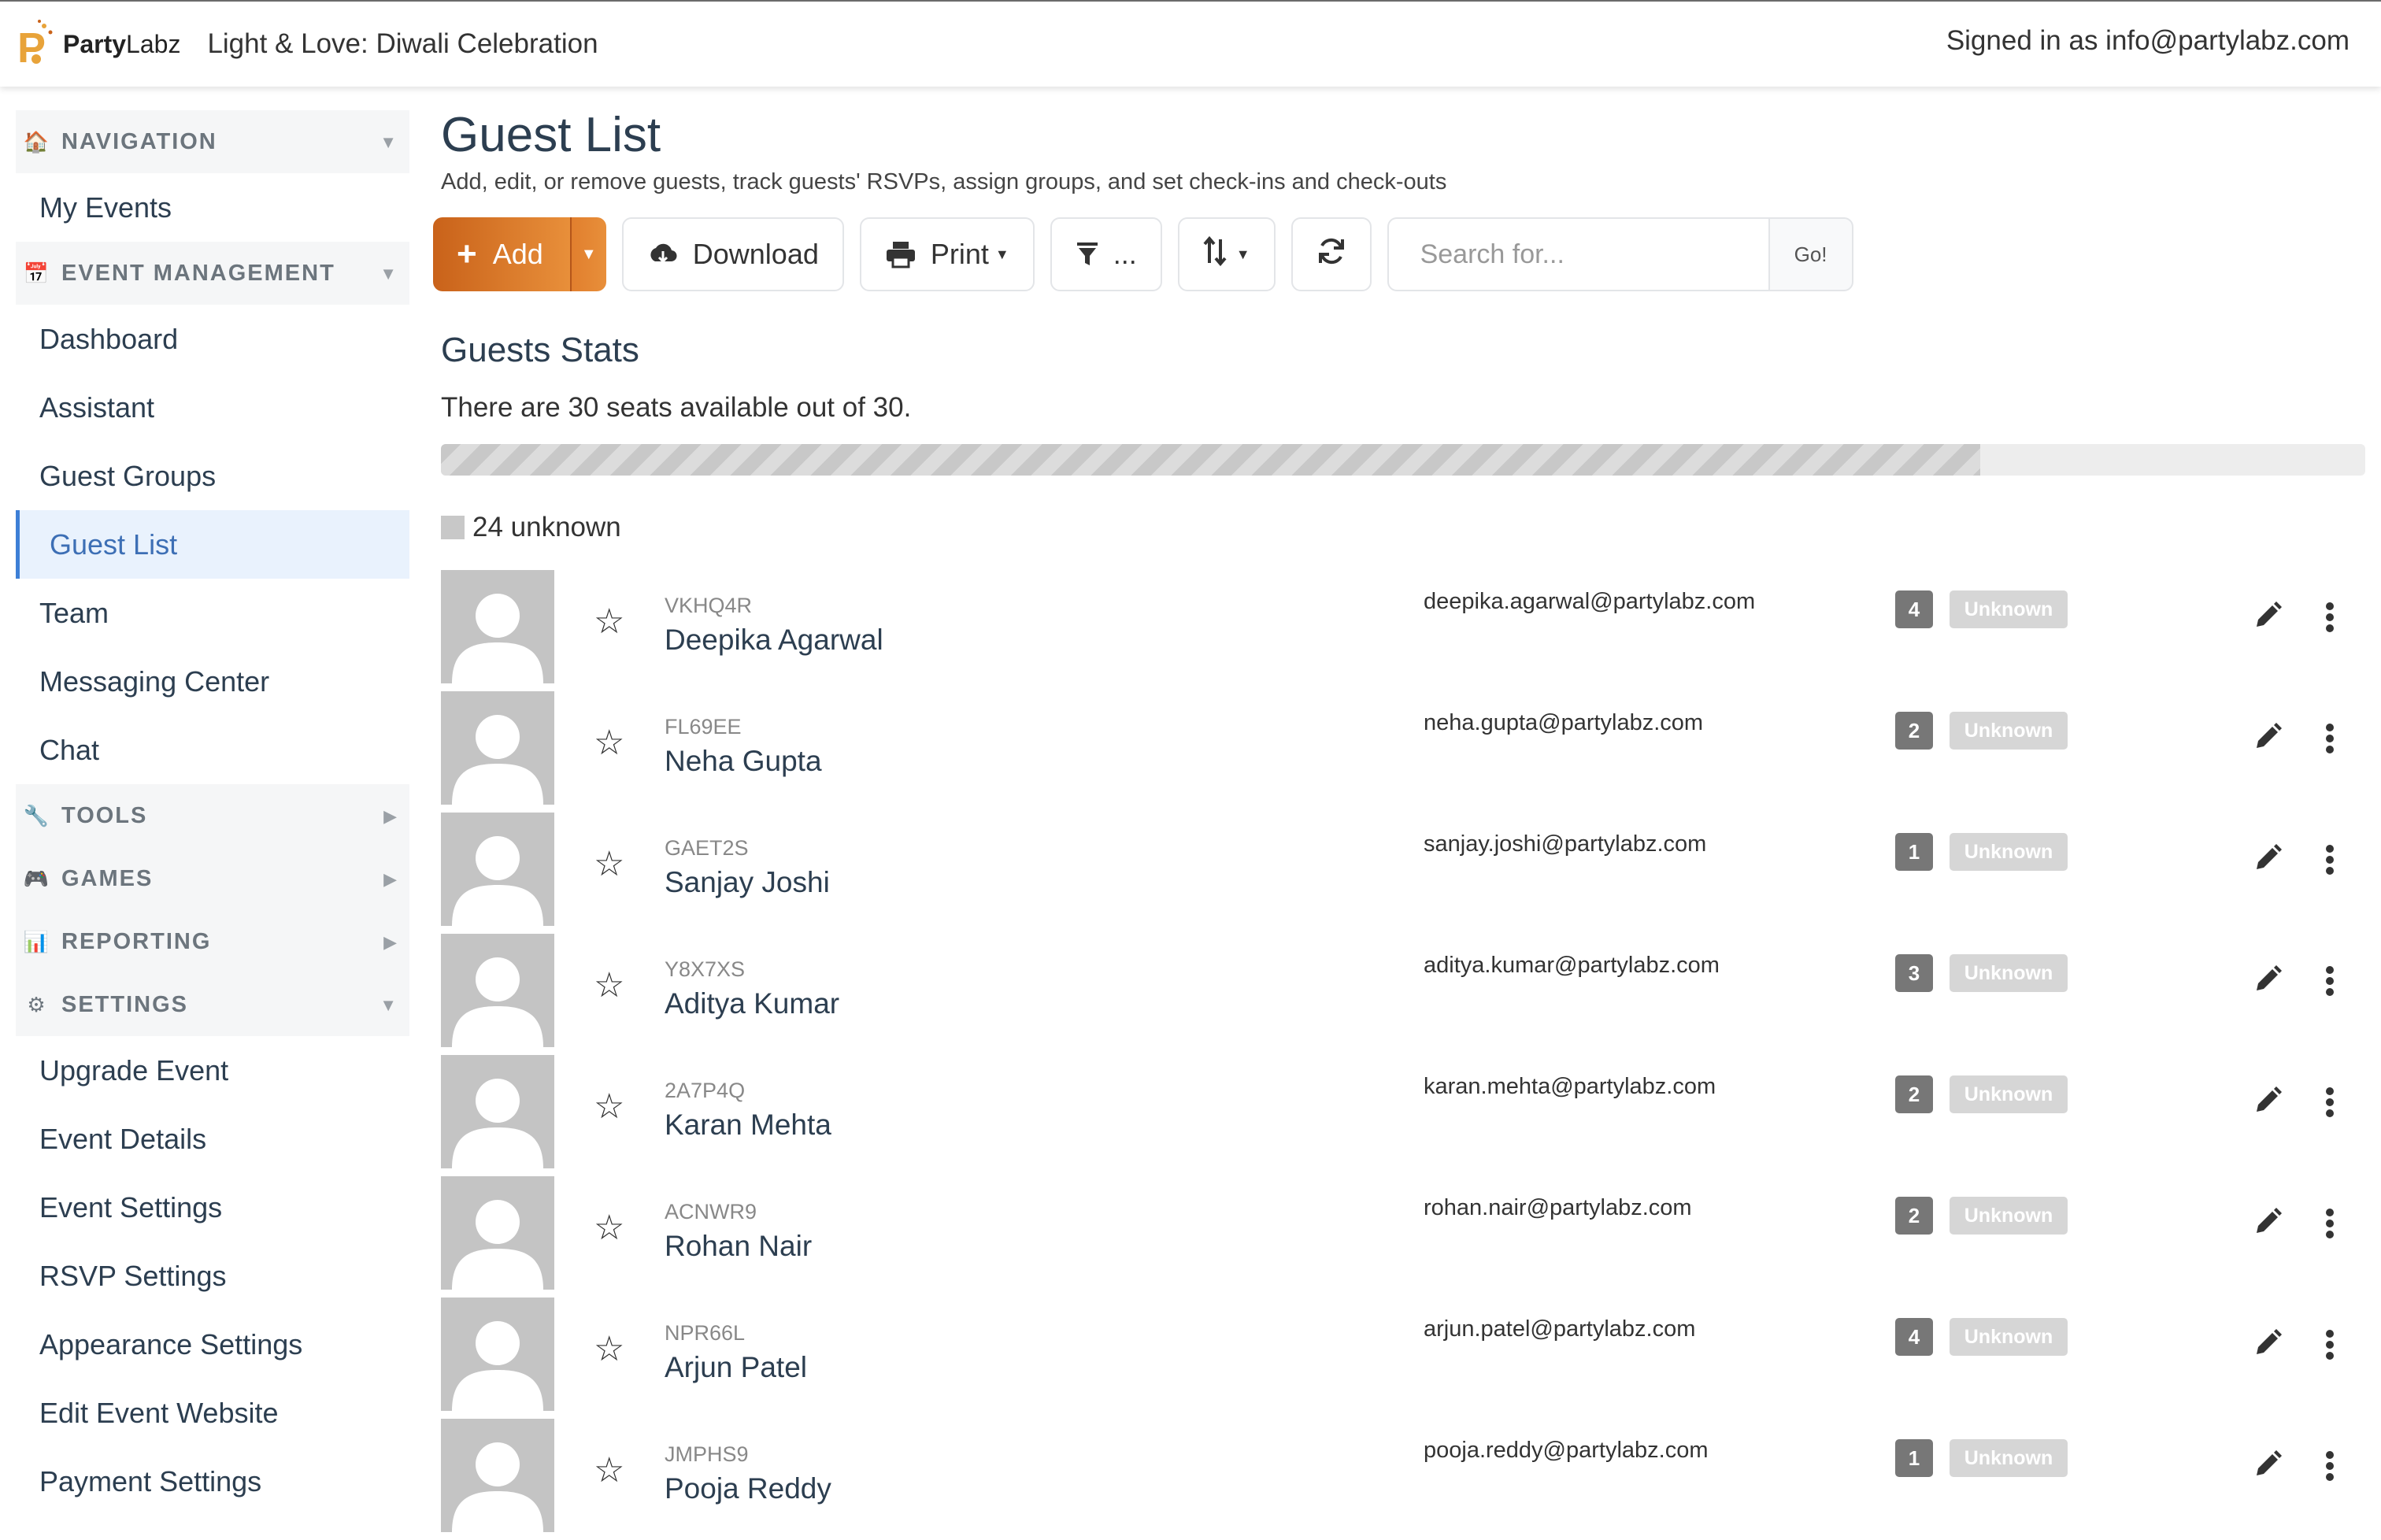  Describe the element at coordinates (212, 1276) in the screenshot. I see `sidebar-item-rsvp-settings: RSVP Settings` at that location.